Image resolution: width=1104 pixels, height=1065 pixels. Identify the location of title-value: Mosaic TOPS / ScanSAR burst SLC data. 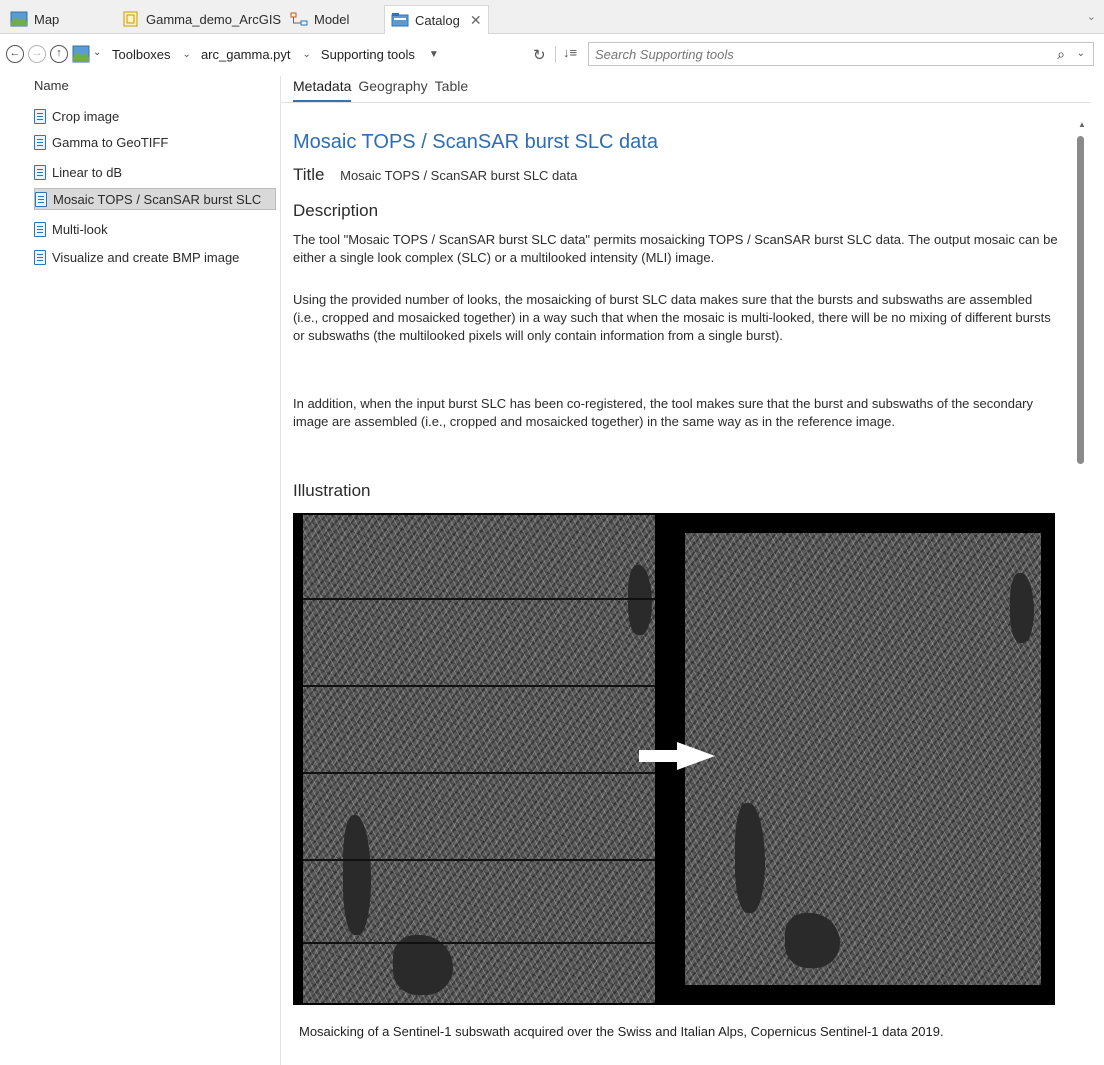
(459, 175).